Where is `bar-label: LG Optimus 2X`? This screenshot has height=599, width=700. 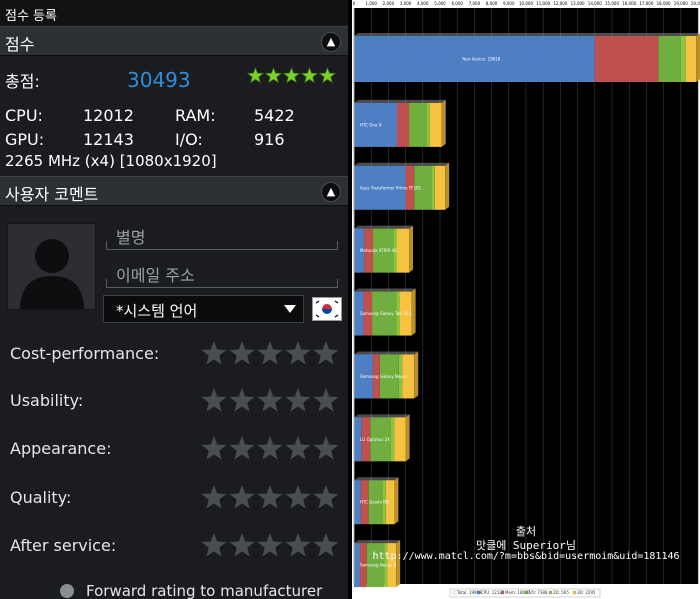
bar-label: LG Optimus 2X is located at coordinates (375, 439).